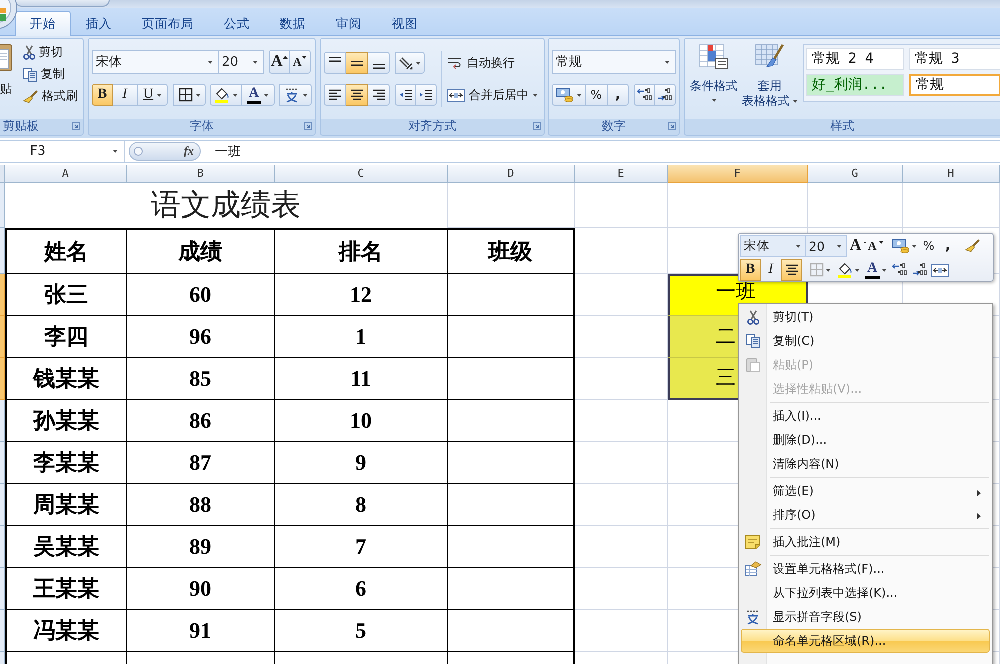 Image resolution: width=1000 pixels, height=664 pixels. Describe the element at coordinates (66, 589) in the screenshot. I see `table-cell: 王某某` at that location.